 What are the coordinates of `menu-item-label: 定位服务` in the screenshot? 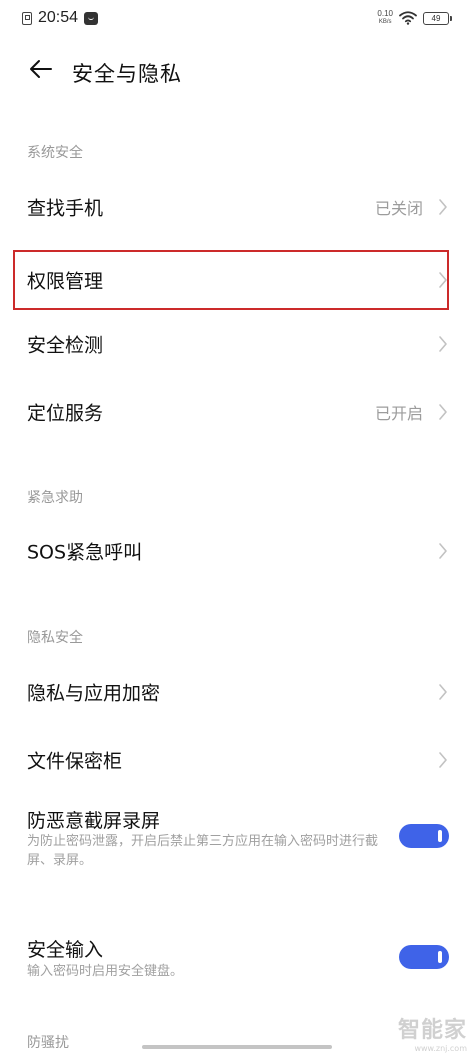 It's located at (65, 413).